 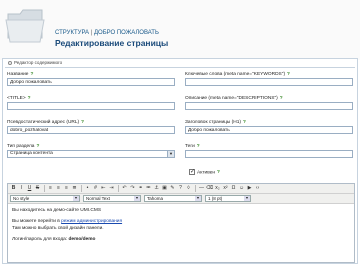 What do you see at coordinates (241, 188) in the screenshot?
I see `emotions-icon: ☺` at bounding box center [241, 188].